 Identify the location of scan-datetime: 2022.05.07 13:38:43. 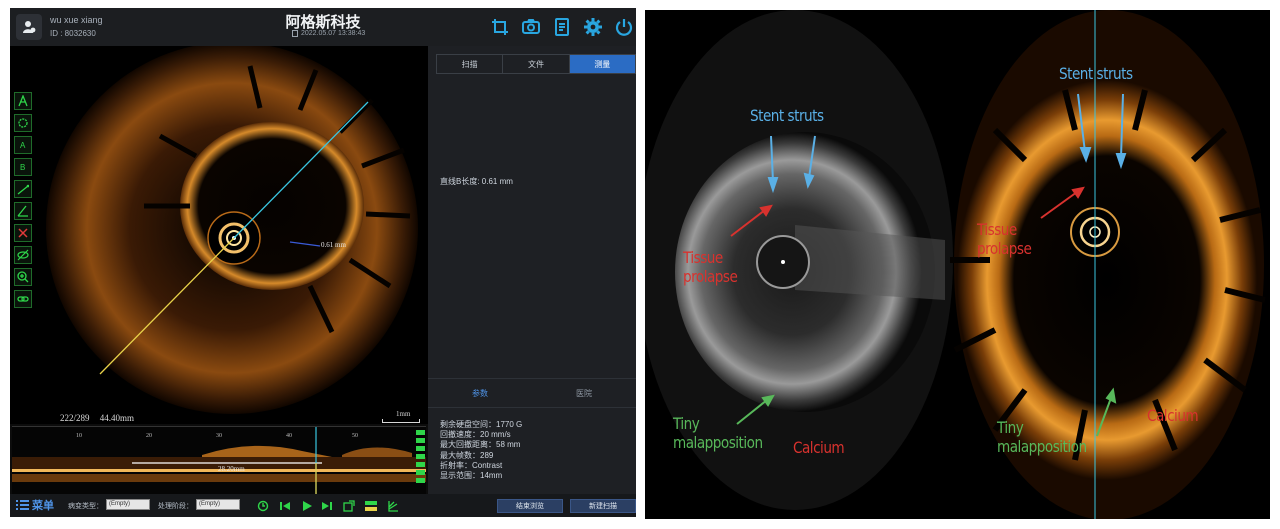
(328, 33).